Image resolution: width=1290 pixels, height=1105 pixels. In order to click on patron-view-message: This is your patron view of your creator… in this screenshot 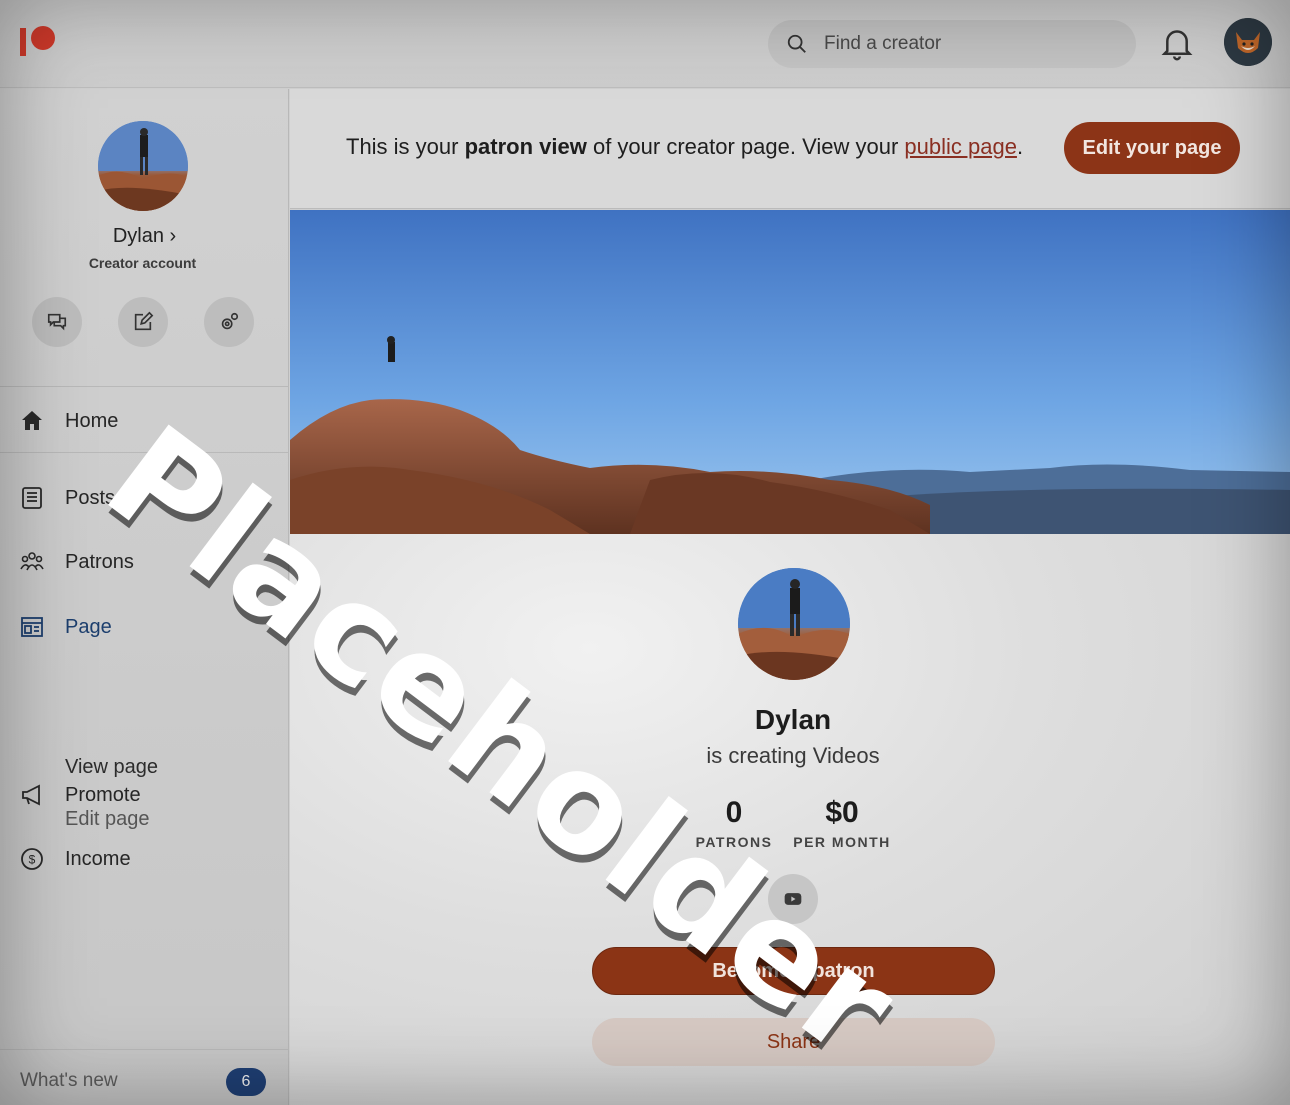, I will do `click(684, 147)`.